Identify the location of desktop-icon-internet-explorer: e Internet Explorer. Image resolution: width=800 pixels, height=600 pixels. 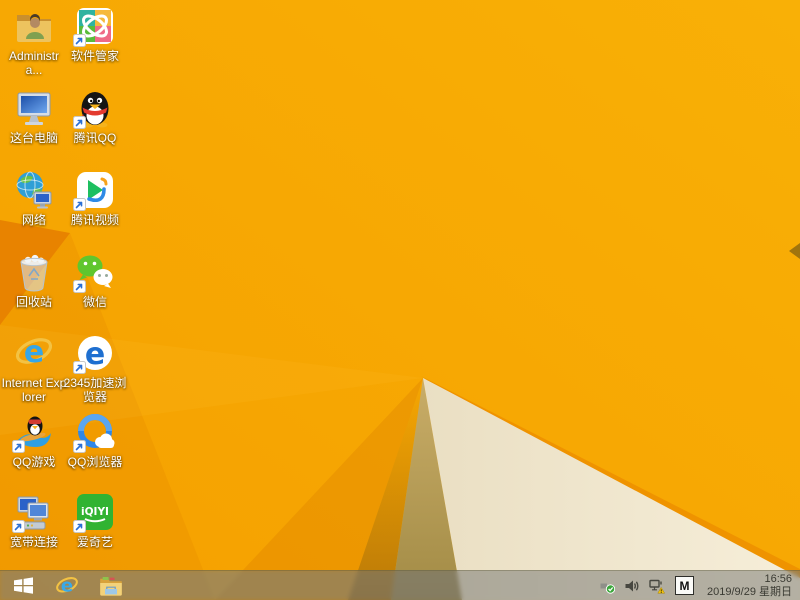
(34, 368).